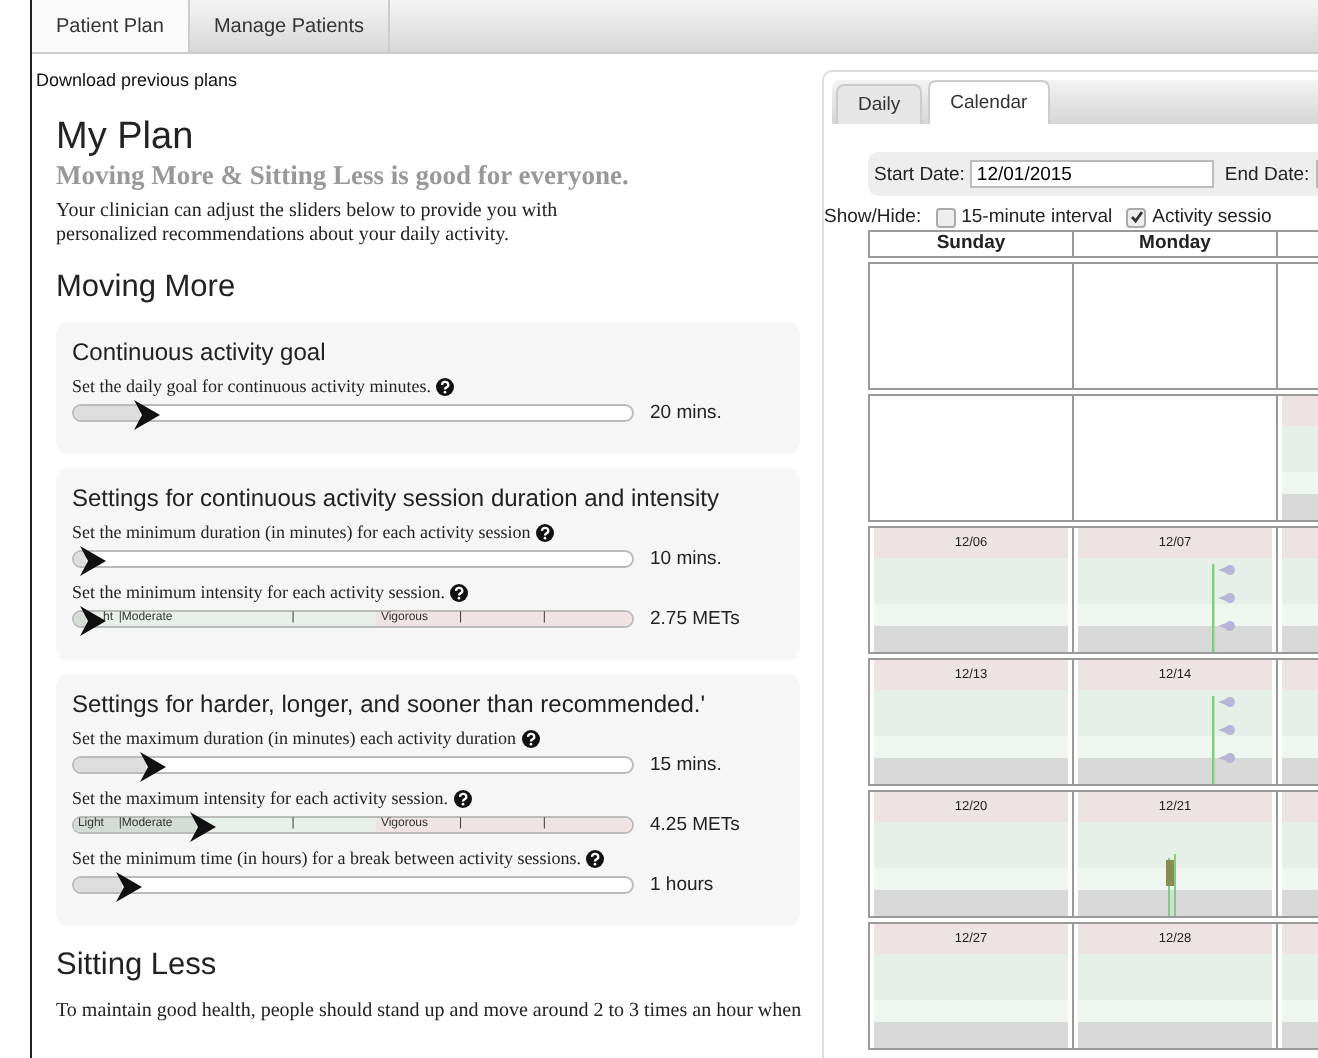  Describe the element at coordinates (137, 966) in the screenshot. I see `section-heading: Sitting Less` at that location.